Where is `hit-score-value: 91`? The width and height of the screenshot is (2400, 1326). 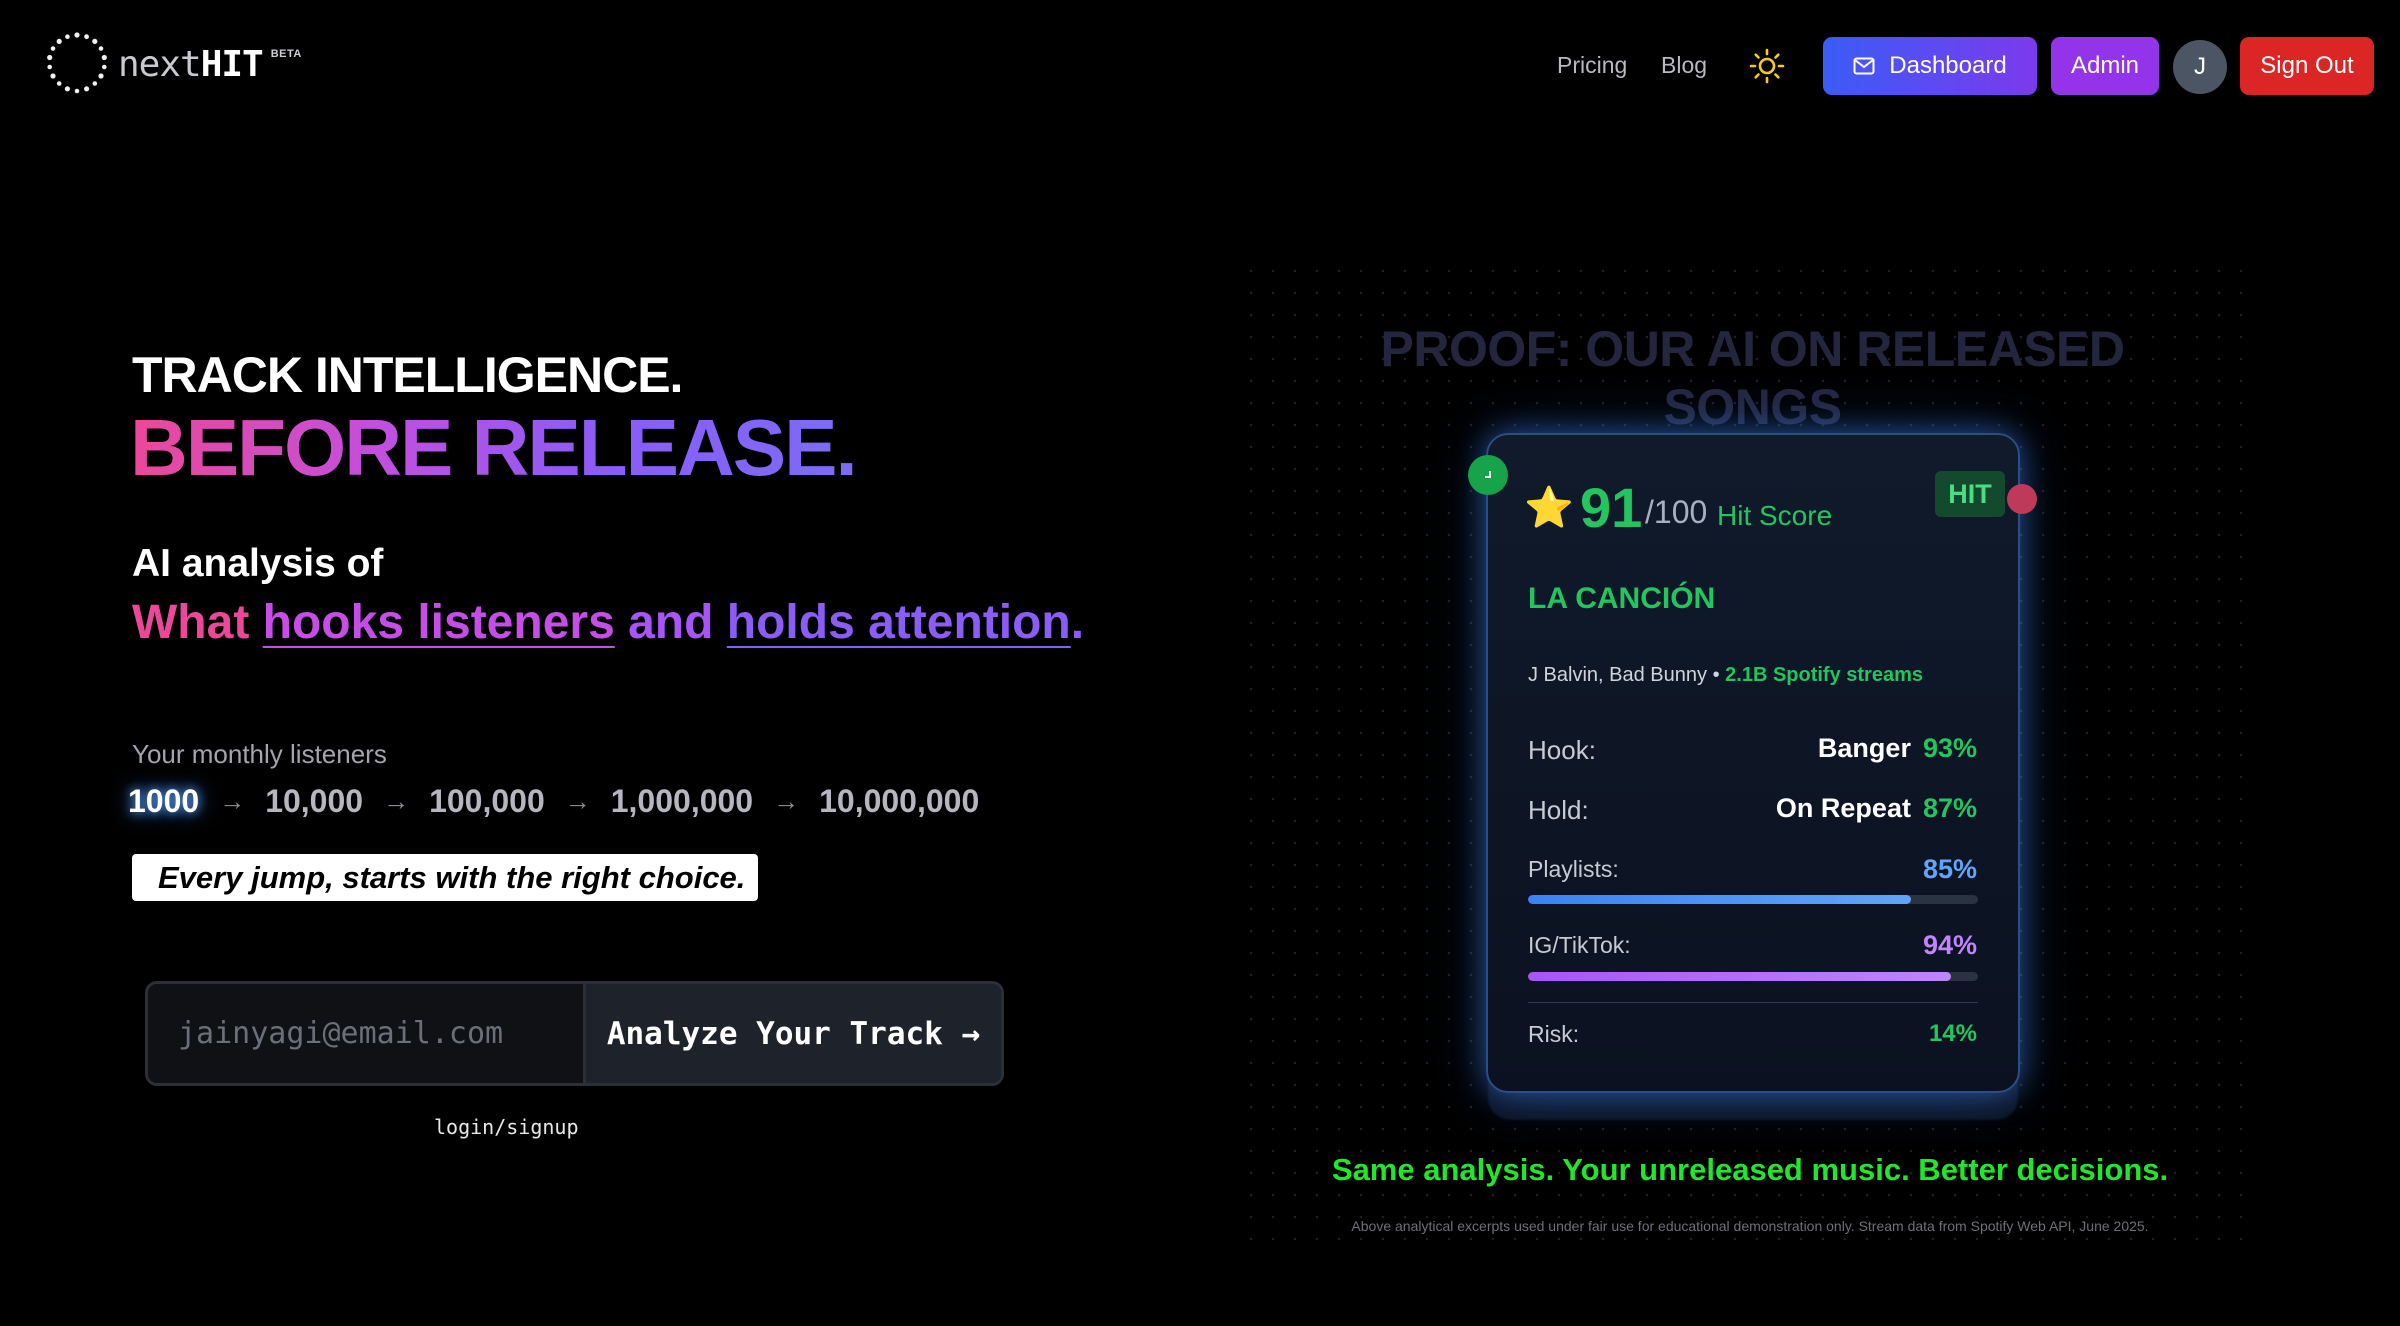
hit-score-value: 91 is located at coordinates (1611, 507).